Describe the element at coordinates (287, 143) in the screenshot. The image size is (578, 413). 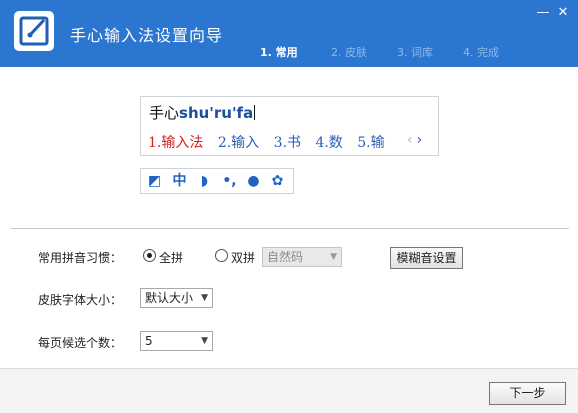
I see `candidate-item: 3.书` at that location.